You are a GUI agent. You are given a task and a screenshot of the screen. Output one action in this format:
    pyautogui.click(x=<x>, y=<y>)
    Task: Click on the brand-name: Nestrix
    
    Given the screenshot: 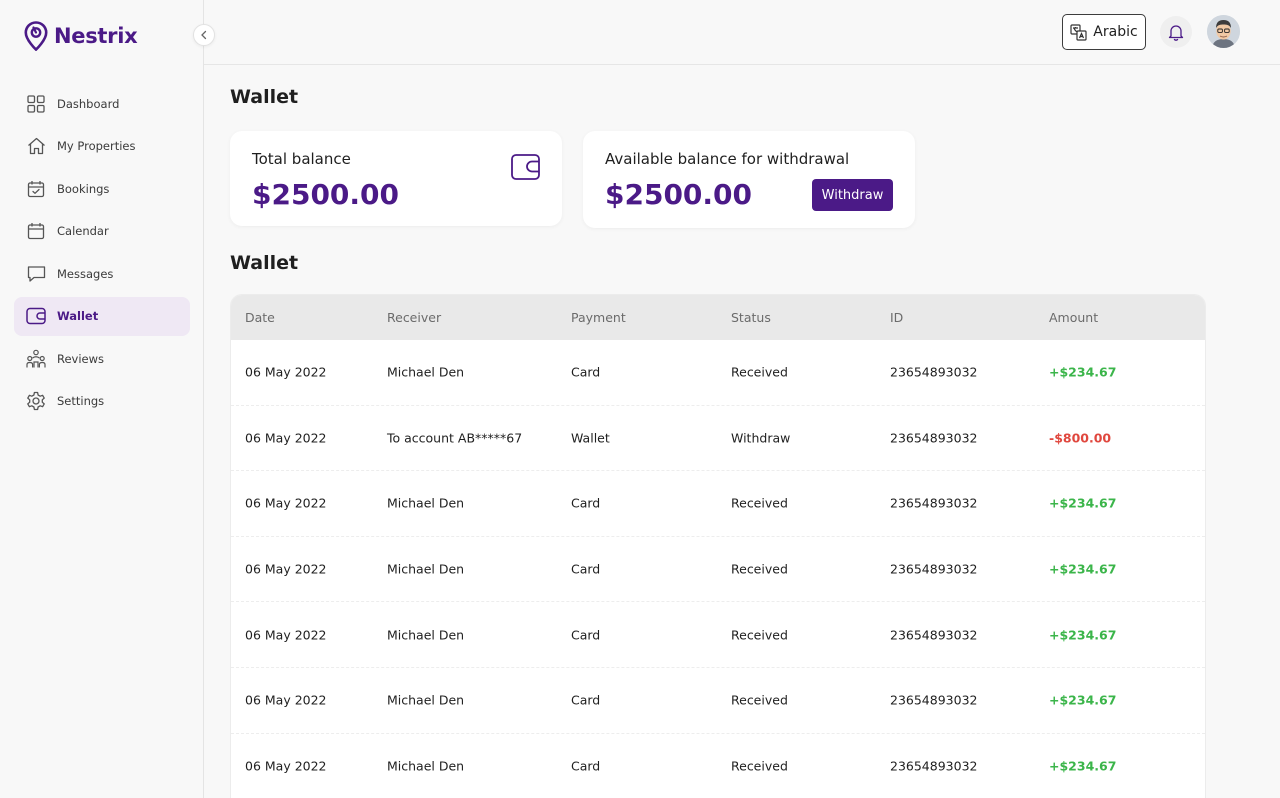 What is the action you would take?
    pyautogui.click(x=96, y=36)
    